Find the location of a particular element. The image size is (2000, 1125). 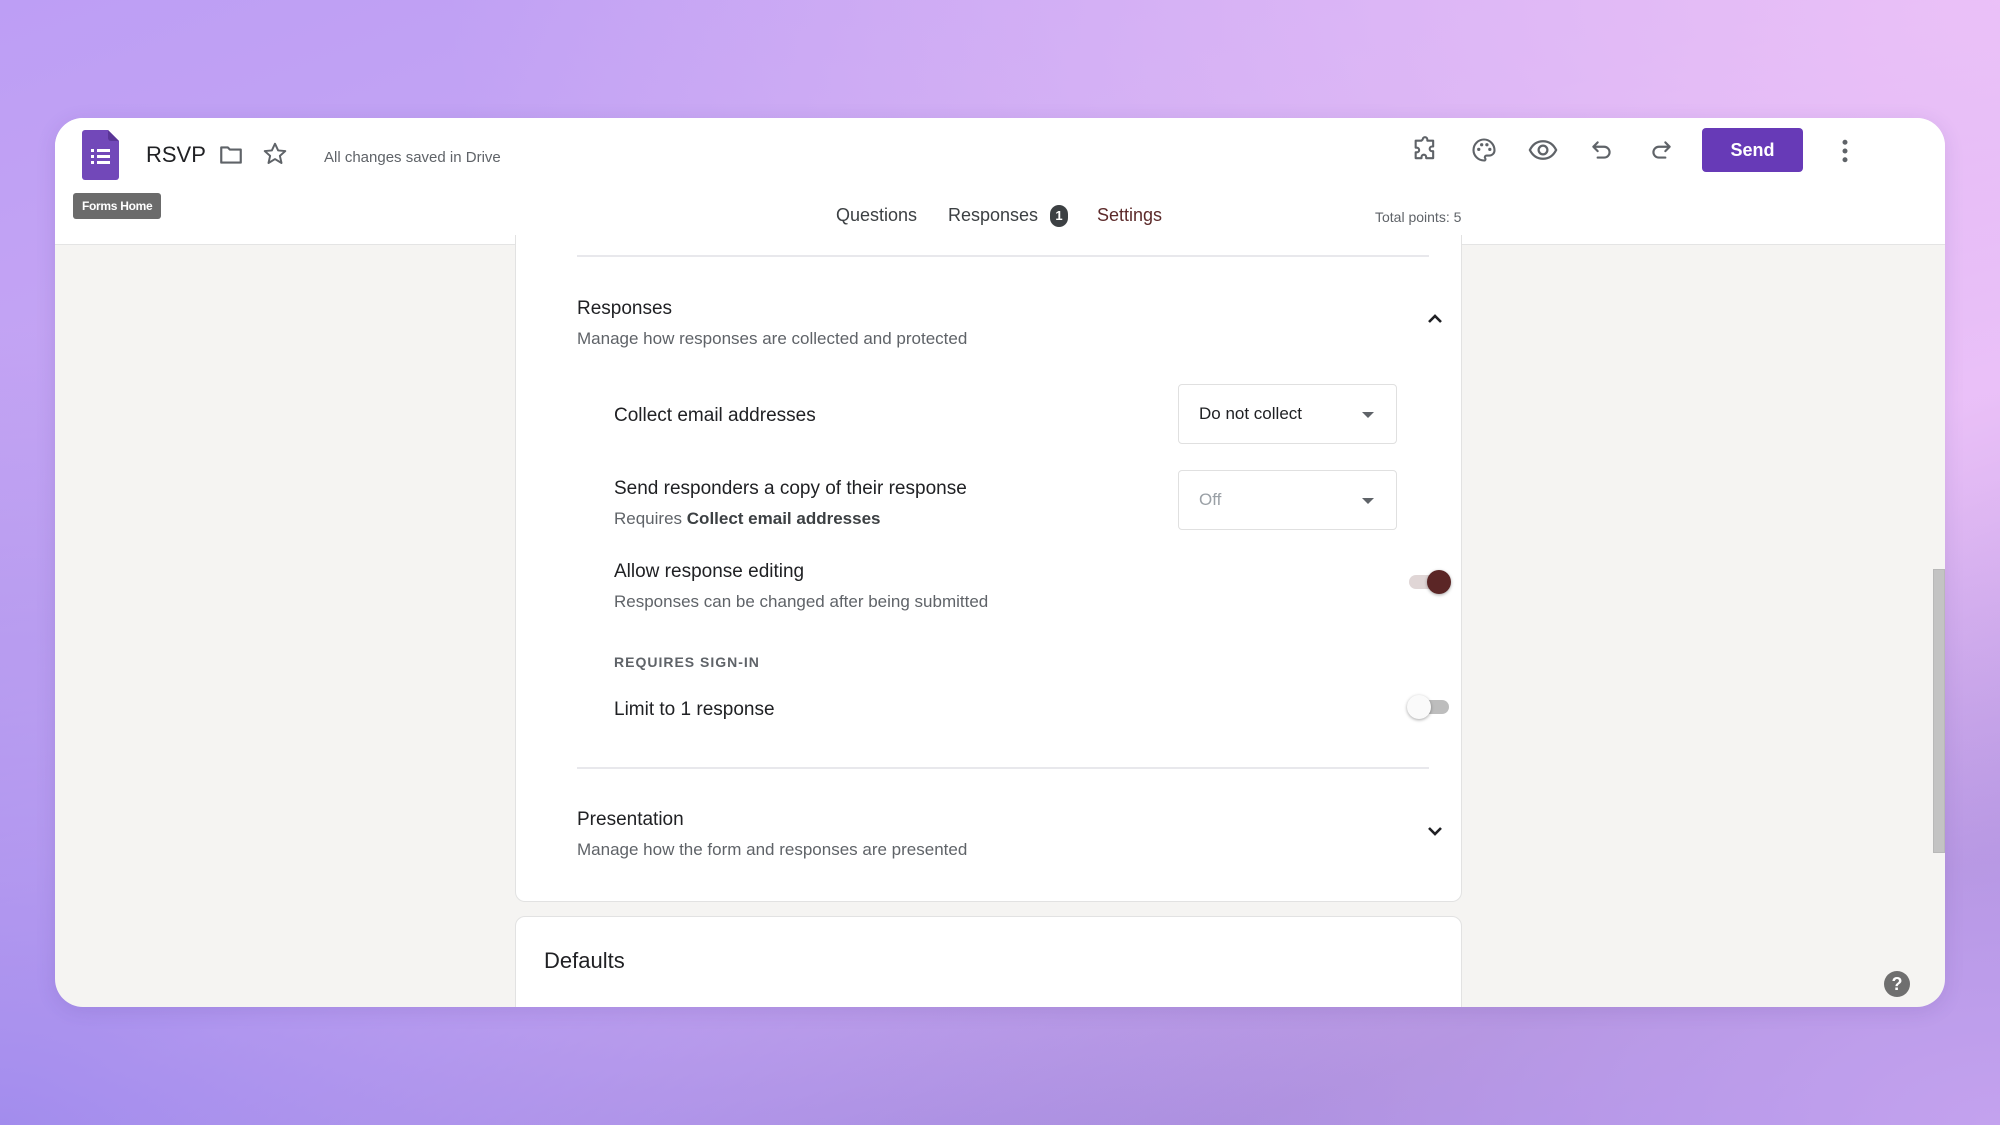

requires-sign-in-label: REQUIRES SIGN-IN is located at coordinates (687, 662).